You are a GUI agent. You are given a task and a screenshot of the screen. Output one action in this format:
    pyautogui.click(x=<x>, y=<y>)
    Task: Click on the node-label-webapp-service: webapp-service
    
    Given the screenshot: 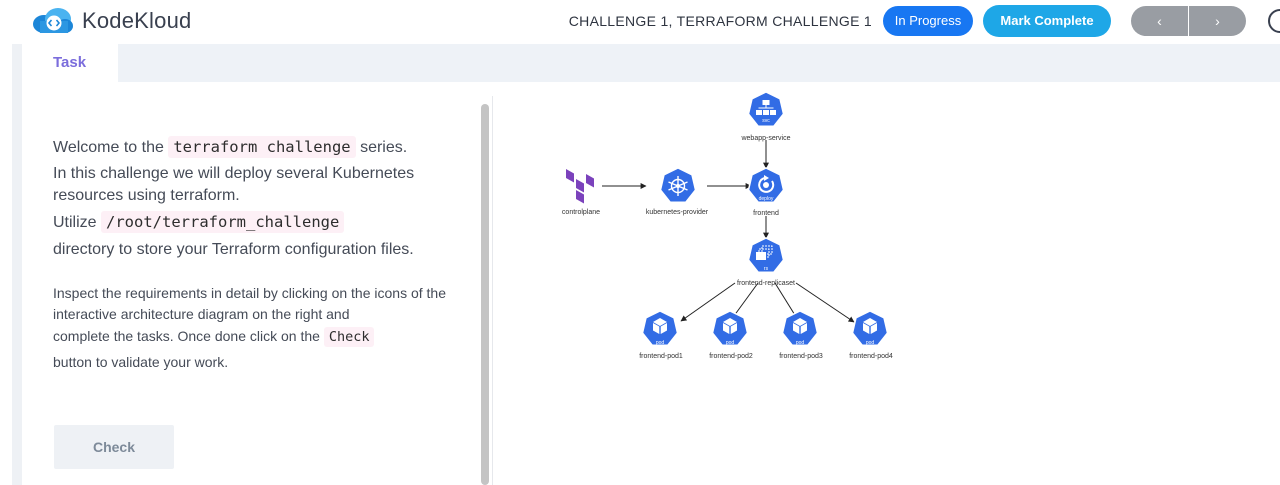 What is the action you would take?
    pyautogui.click(x=765, y=138)
    